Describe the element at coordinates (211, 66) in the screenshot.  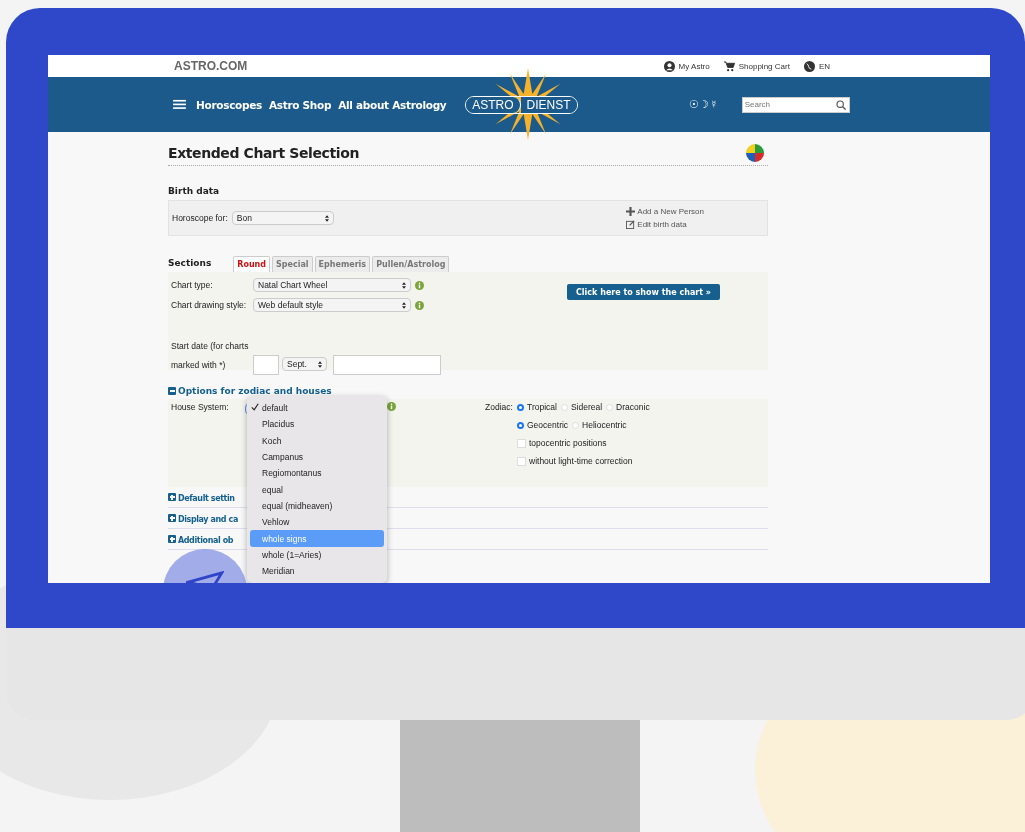
I see `site-logo: ASTRO.COM` at that location.